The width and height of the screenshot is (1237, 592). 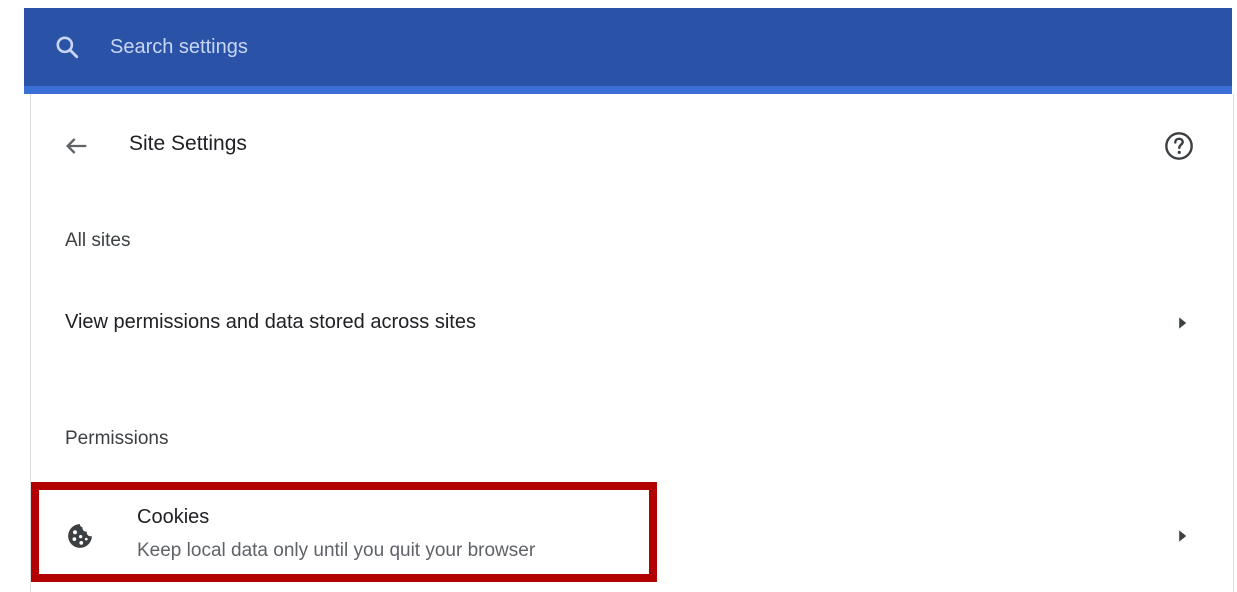 What do you see at coordinates (1179, 146) in the screenshot?
I see `help-circle-icon` at bounding box center [1179, 146].